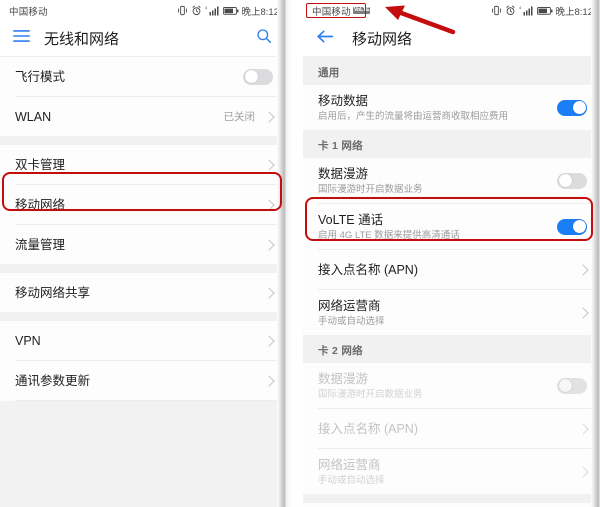 This screenshot has width=600, height=507. Describe the element at coordinates (143, 10) in the screenshot. I see `left-status-bar: 中国移动 4 晚上8:12` at that location.